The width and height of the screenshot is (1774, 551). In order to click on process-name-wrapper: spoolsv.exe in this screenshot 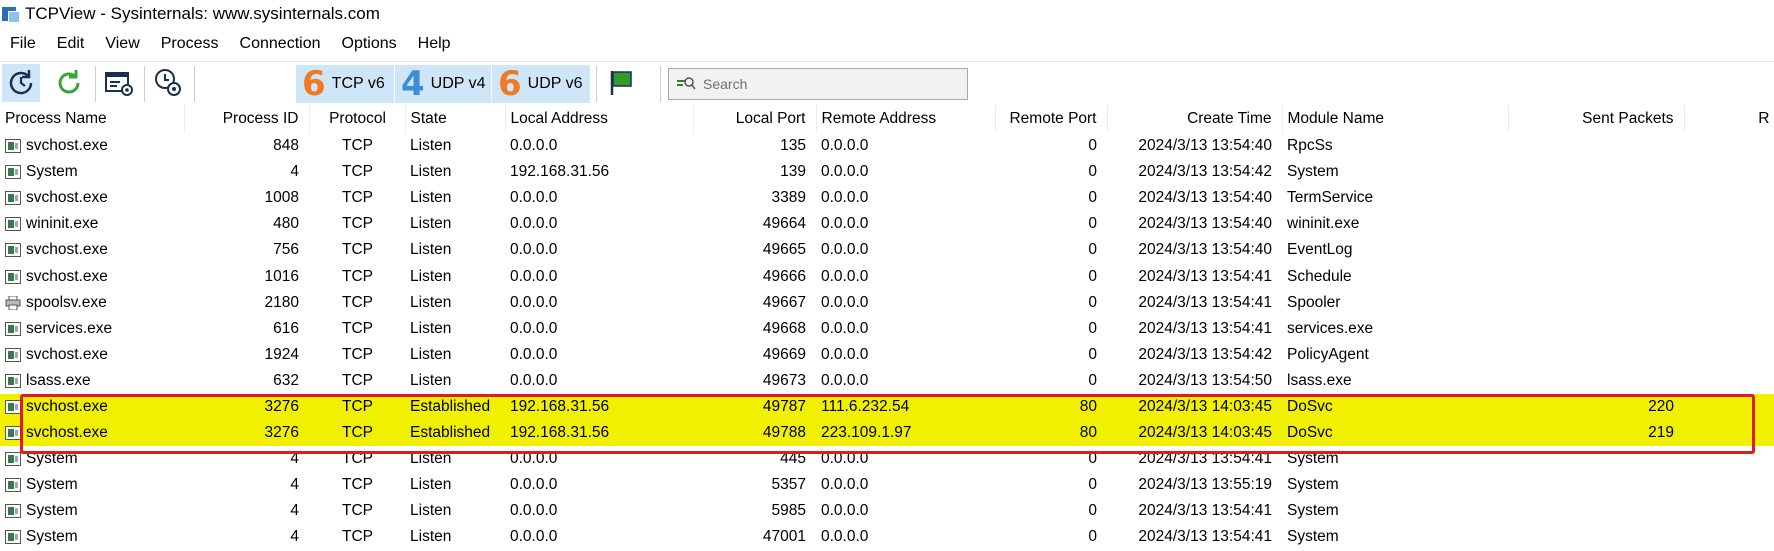, I will do `click(92, 303)`.